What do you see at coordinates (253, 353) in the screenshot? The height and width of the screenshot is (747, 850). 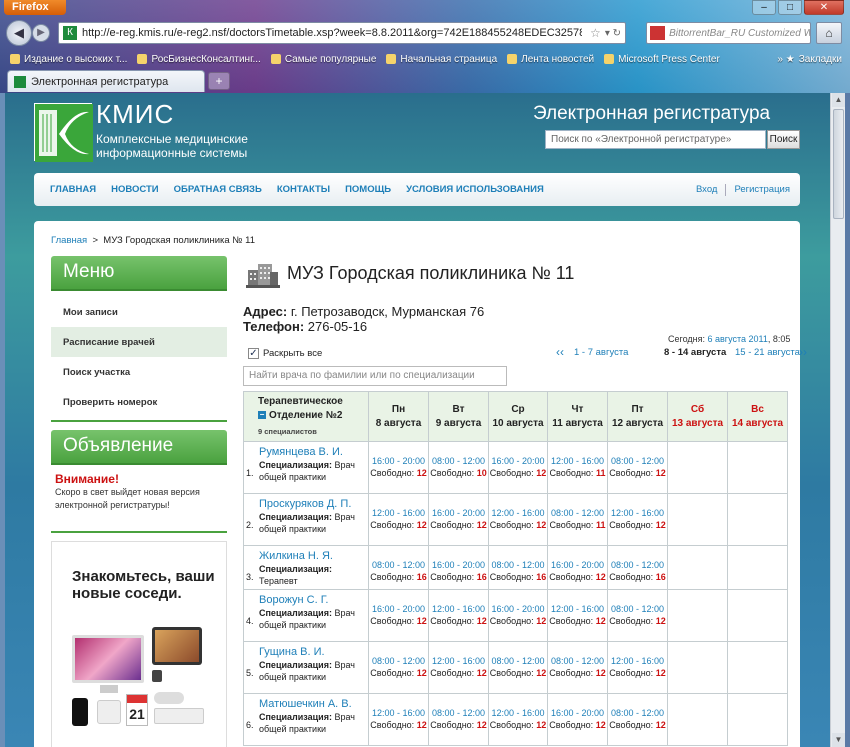 I see `checkbox-checked-icon: ✓` at bounding box center [253, 353].